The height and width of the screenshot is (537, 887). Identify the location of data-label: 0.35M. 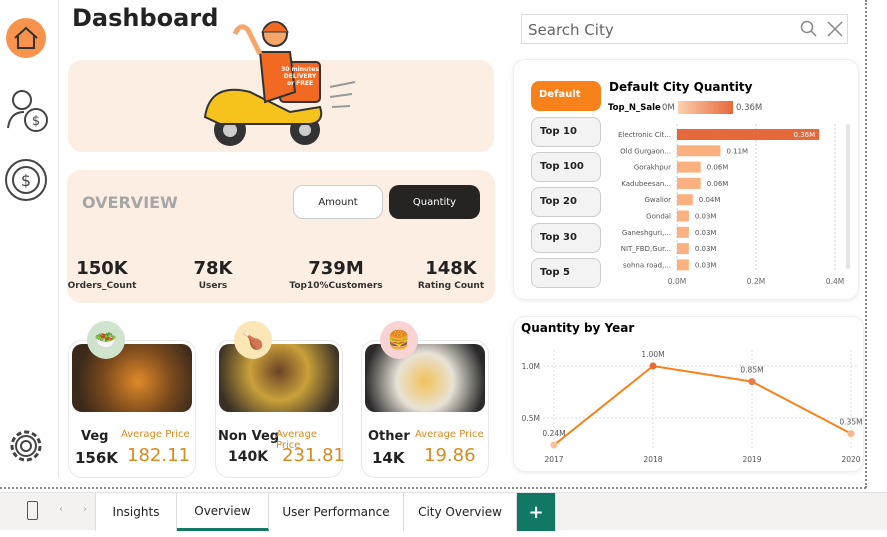
(850, 422).